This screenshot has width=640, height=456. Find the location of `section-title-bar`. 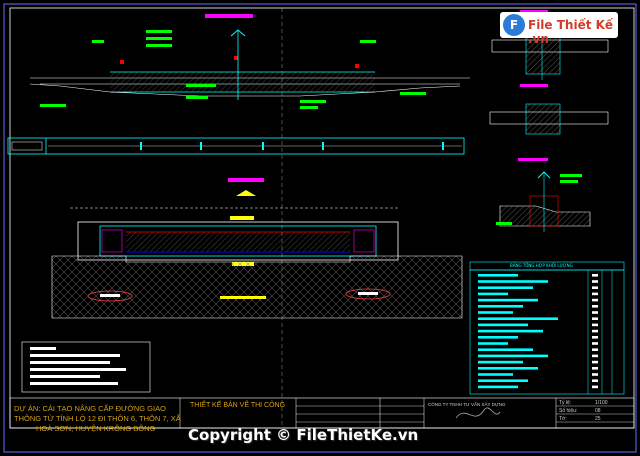

section-title-bar is located at coordinates (229, 16).